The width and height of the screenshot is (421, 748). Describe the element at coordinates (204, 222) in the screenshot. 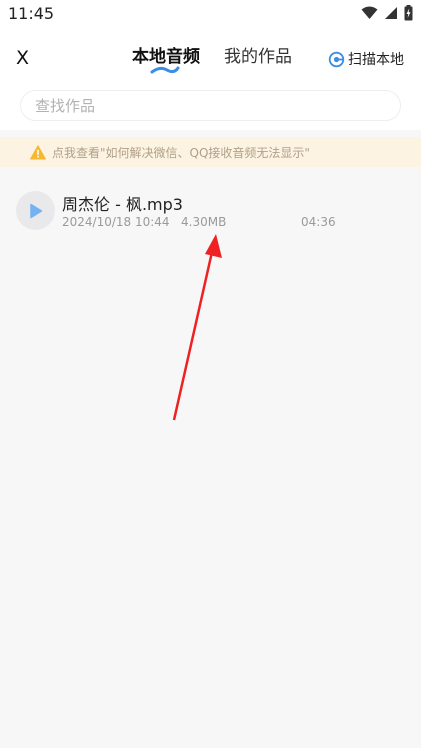

I see `track-size: 4.30MB` at that location.